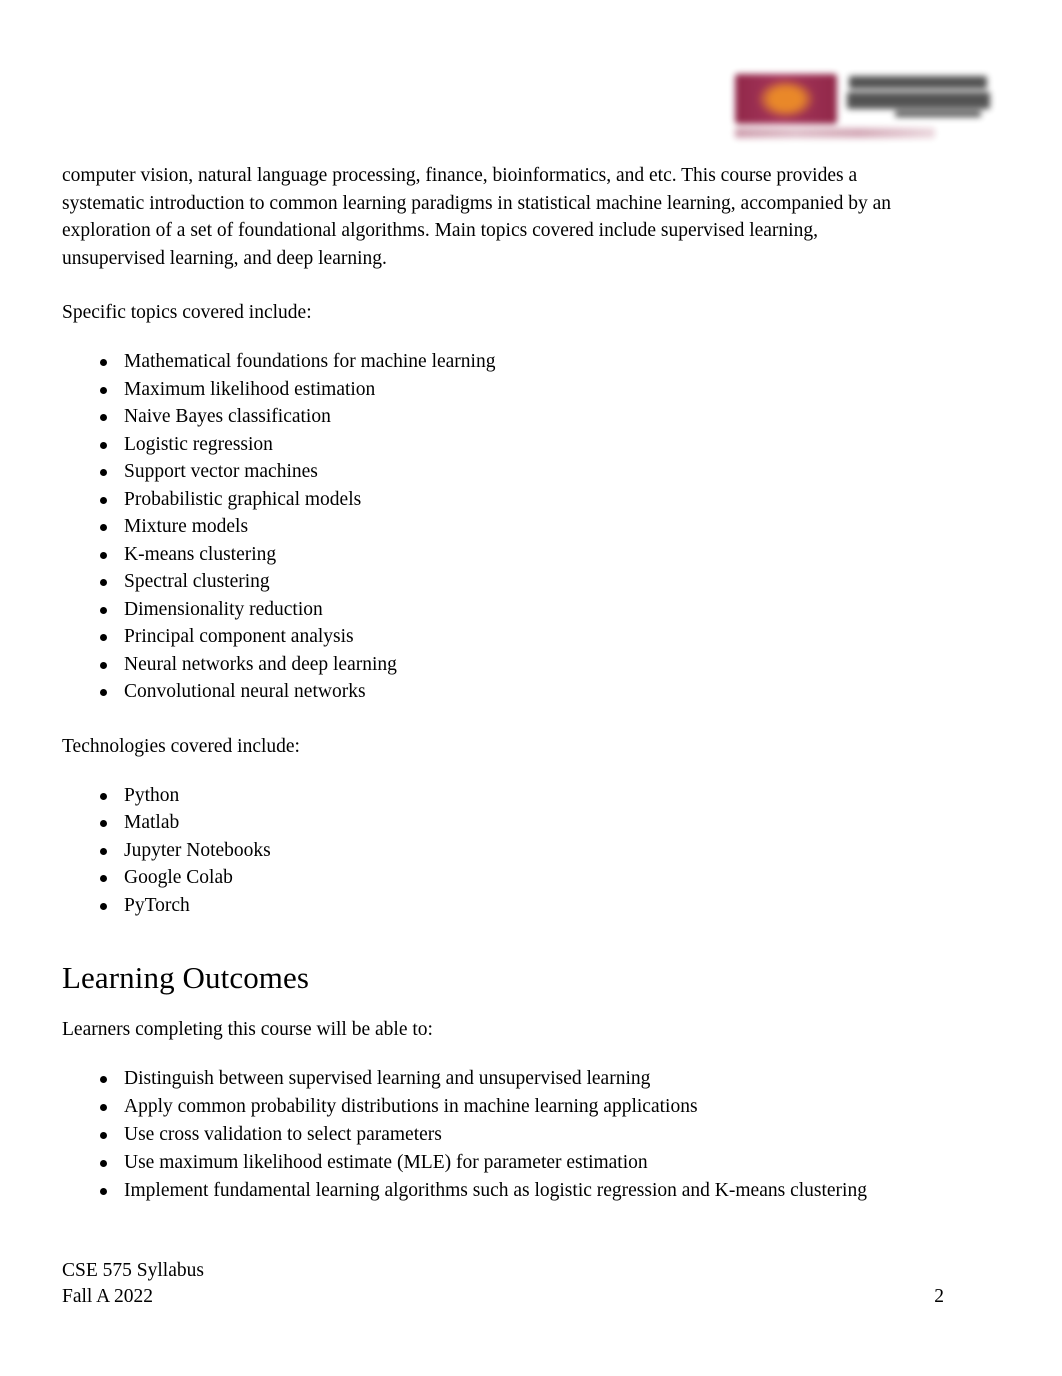 The height and width of the screenshot is (1376, 1062). I want to click on list-item: Support vector machines, so click(527, 472).